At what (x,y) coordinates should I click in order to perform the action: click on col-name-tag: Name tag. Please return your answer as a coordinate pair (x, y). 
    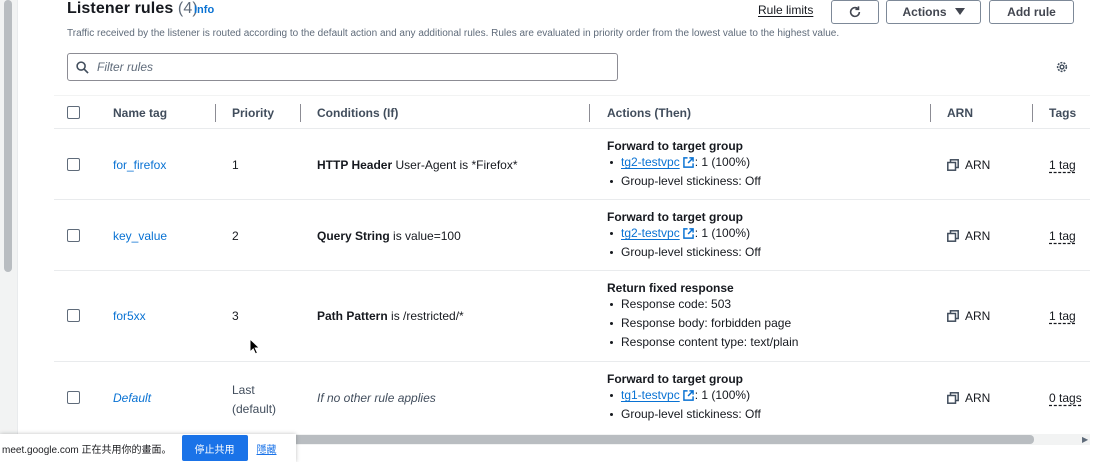
    Looking at the image, I should click on (140, 113).